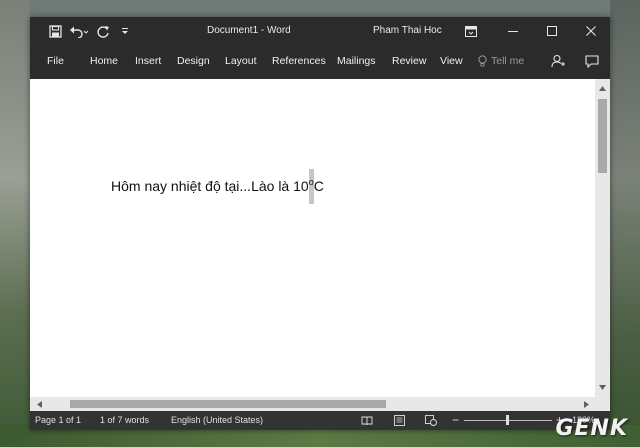  Describe the element at coordinates (79, 31) in the screenshot. I see `undo-icon` at that location.